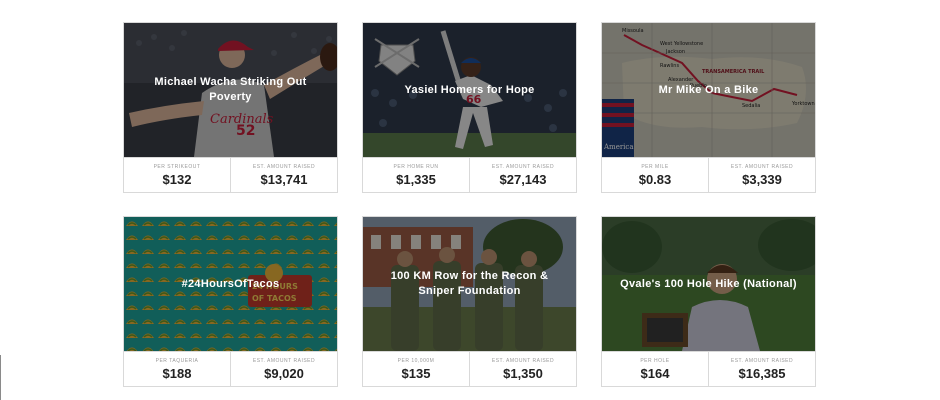 The width and height of the screenshot is (940, 400). I want to click on raised-stat: EST. AMOUNT RAISED $9,020, so click(283, 369).